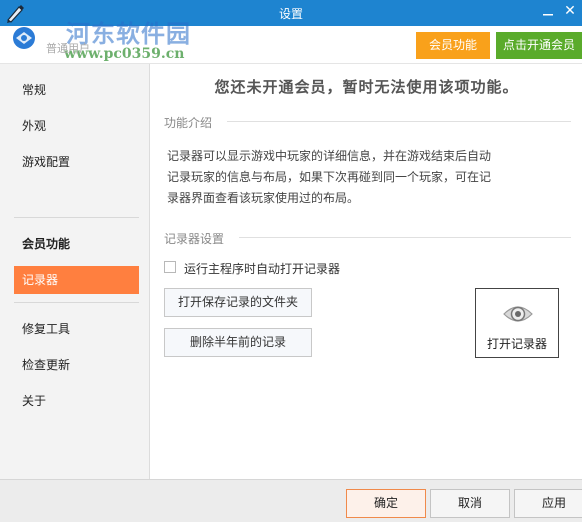 Image resolution: width=582 pixels, height=522 pixels. Describe the element at coordinates (263, 198) in the screenshot. I see `intro-line: 录器界面查看该玩家使用过的布局。` at that location.